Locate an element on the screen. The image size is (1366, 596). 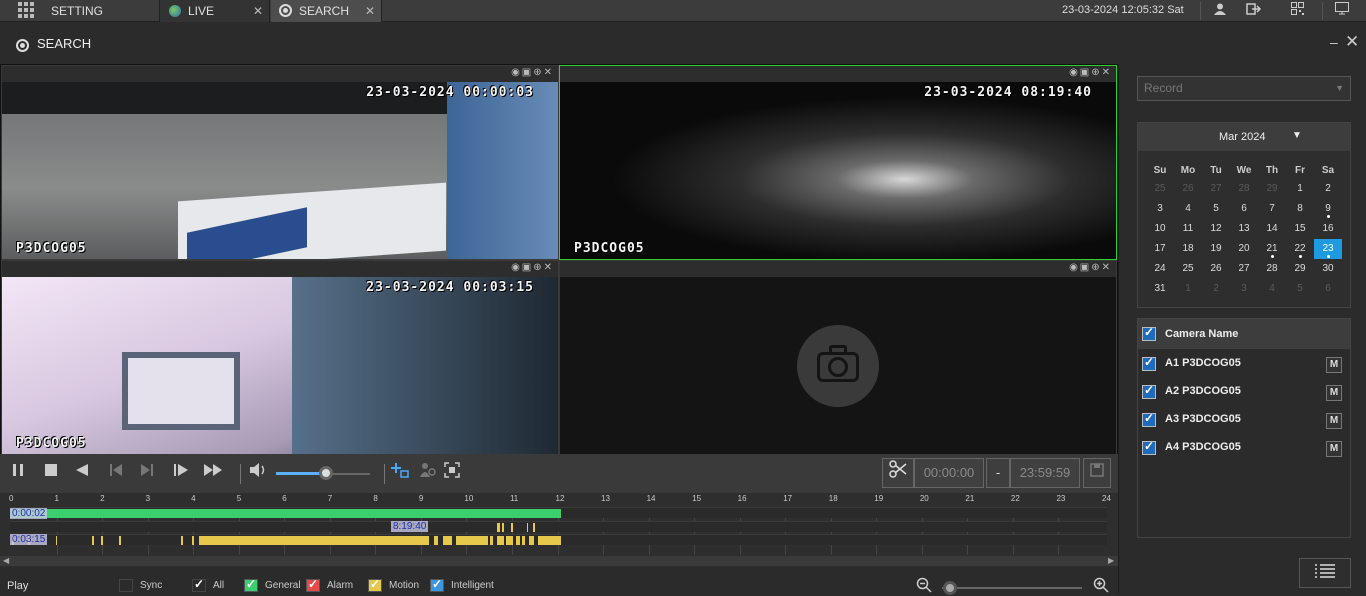
calendar-day: 7 is located at coordinates (1272, 209).